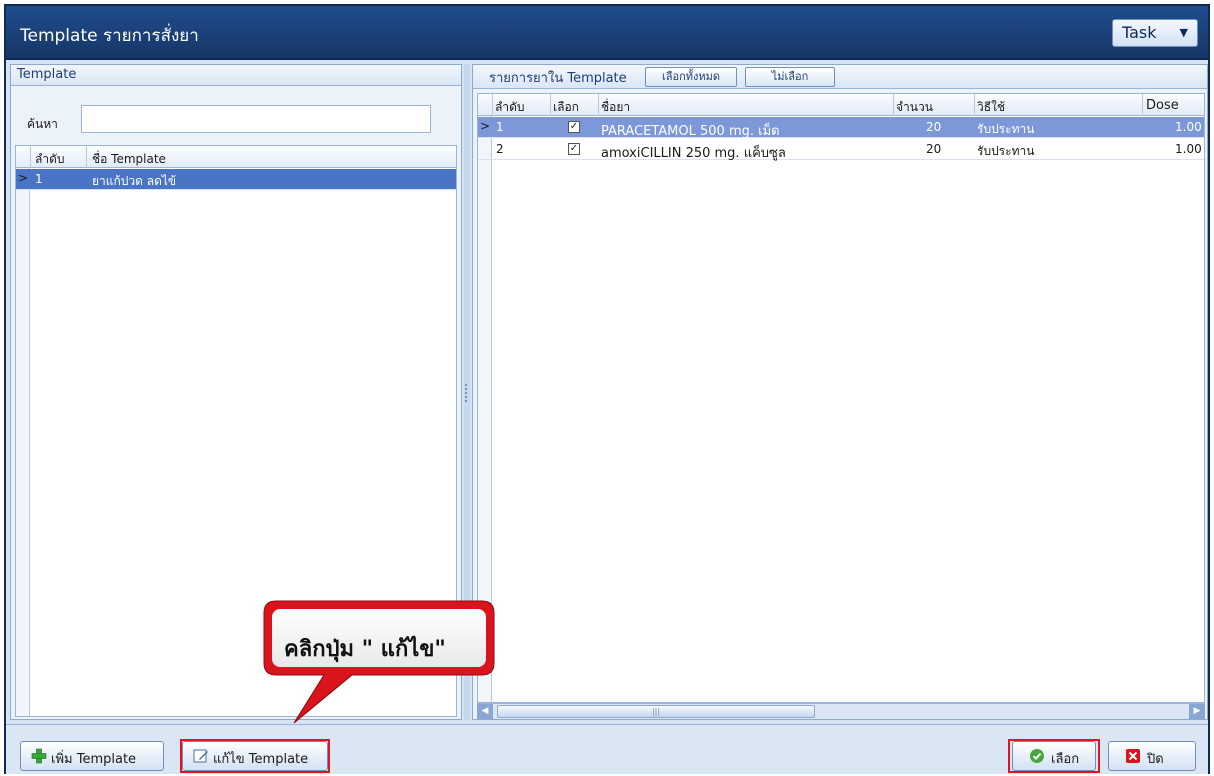 The width and height of the screenshot is (1214, 776). What do you see at coordinates (1162, 105) in the screenshot?
I see `column-header-dose: Dose` at bounding box center [1162, 105].